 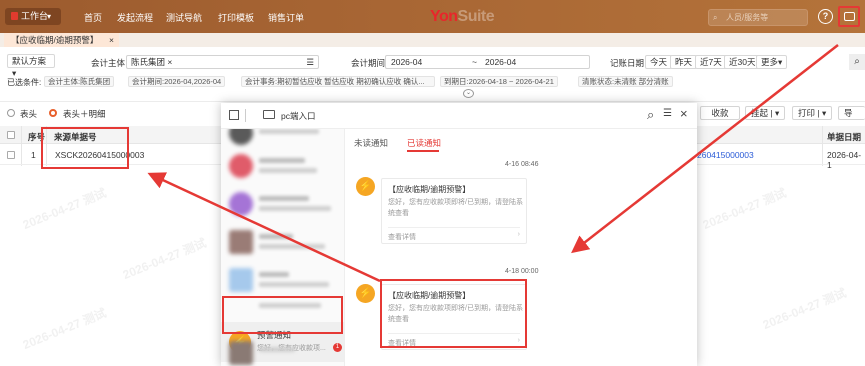 What do you see at coordinates (84, 114) in the screenshot?
I see `radio-header-detail-label: 表头＋明细` at bounding box center [84, 114].